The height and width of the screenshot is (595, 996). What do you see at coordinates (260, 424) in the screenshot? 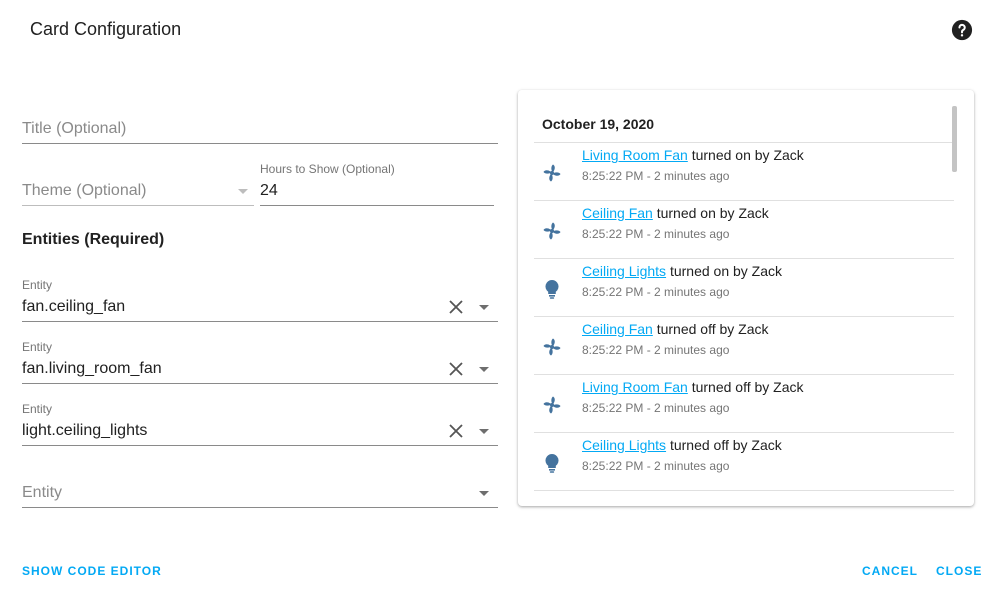
I see `entity-field: Entity light.ceiling_lights` at bounding box center [260, 424].